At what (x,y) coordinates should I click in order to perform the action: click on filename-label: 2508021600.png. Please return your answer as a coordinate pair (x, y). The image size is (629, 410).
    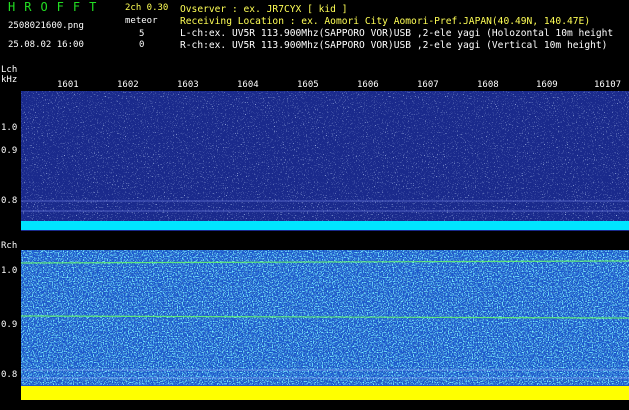
    Looking at the image, I should click on (46, 26).